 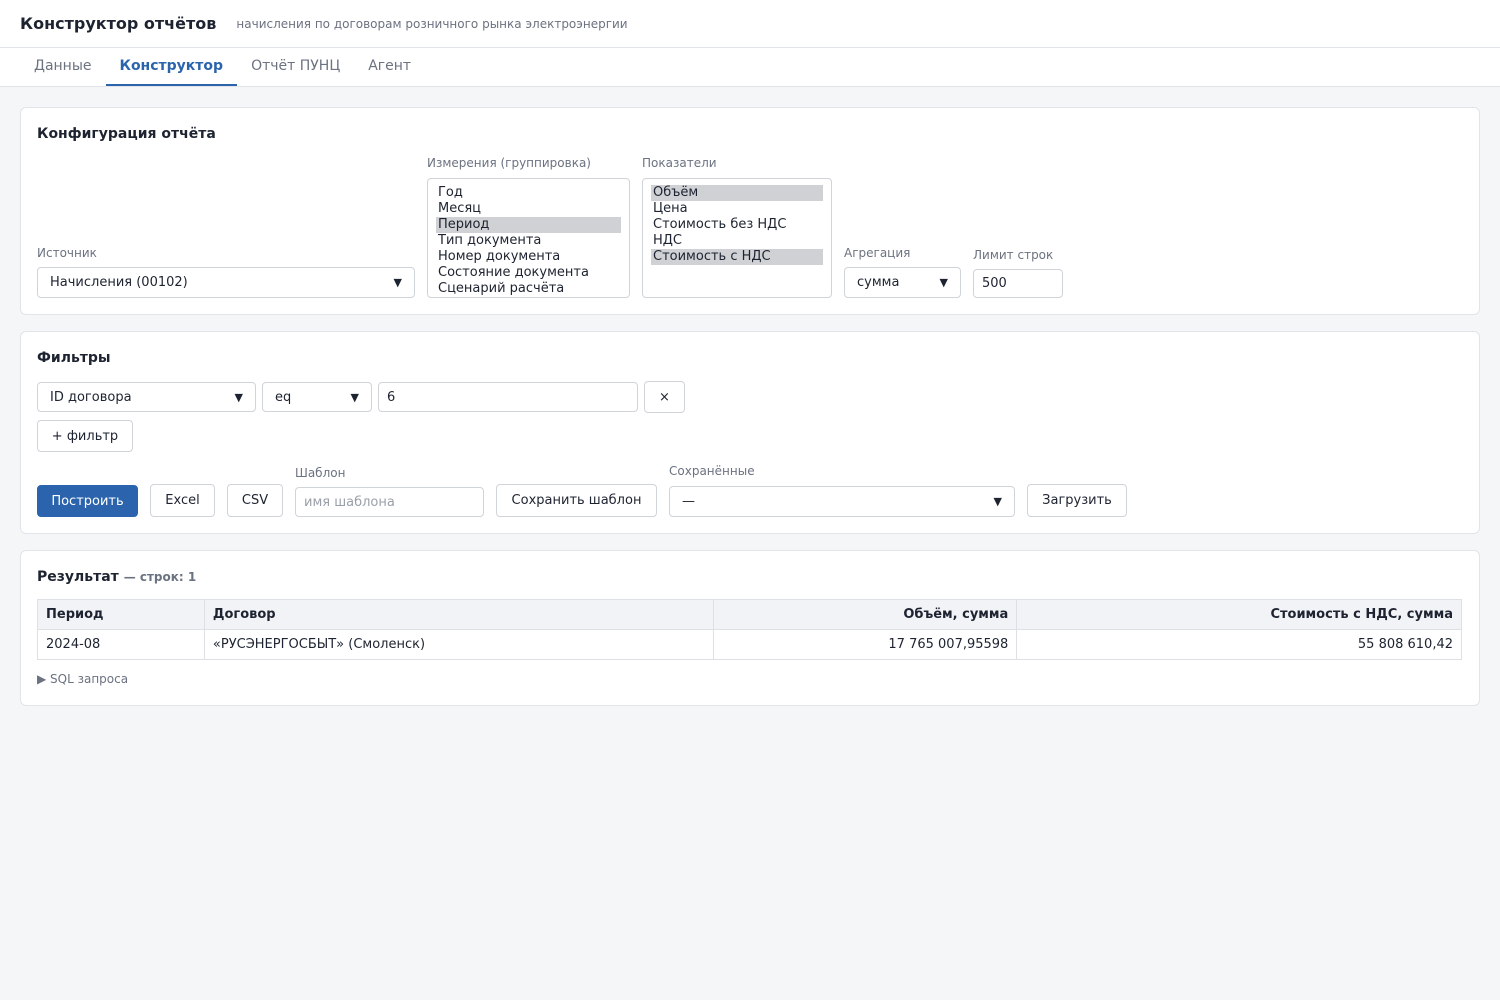 What do you see at coordinates (842, 501) in the screenshot?
I see `saved-templates-select: — ▼` at bounding box center [842, 501].